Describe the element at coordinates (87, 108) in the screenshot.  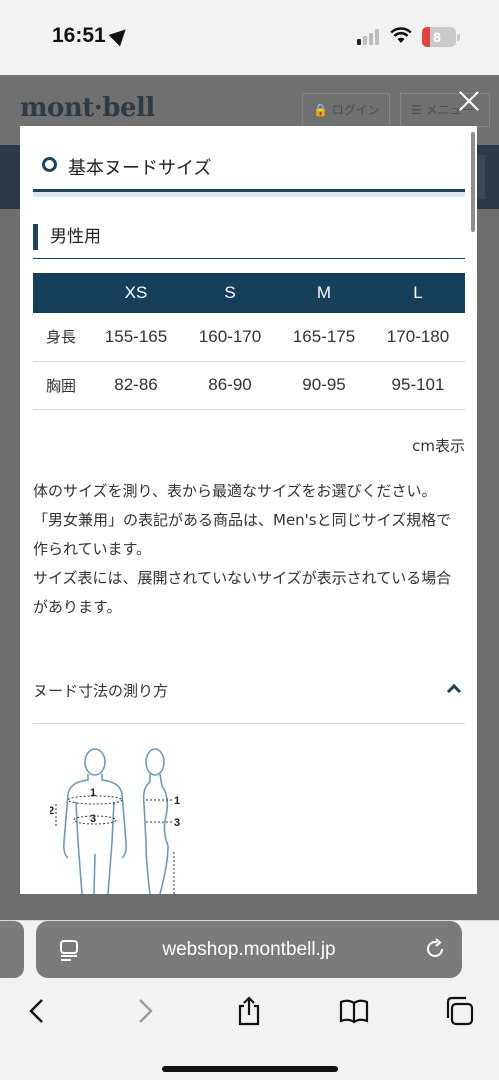
I see `site-logo: mont·bell` at that location.